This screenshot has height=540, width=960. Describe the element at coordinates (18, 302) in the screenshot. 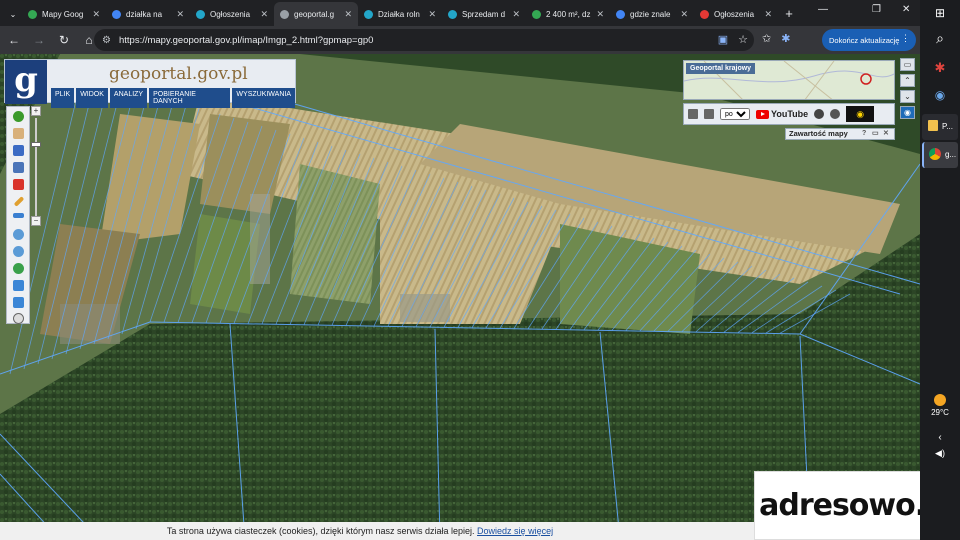

I see `next-view-icon` at that location.